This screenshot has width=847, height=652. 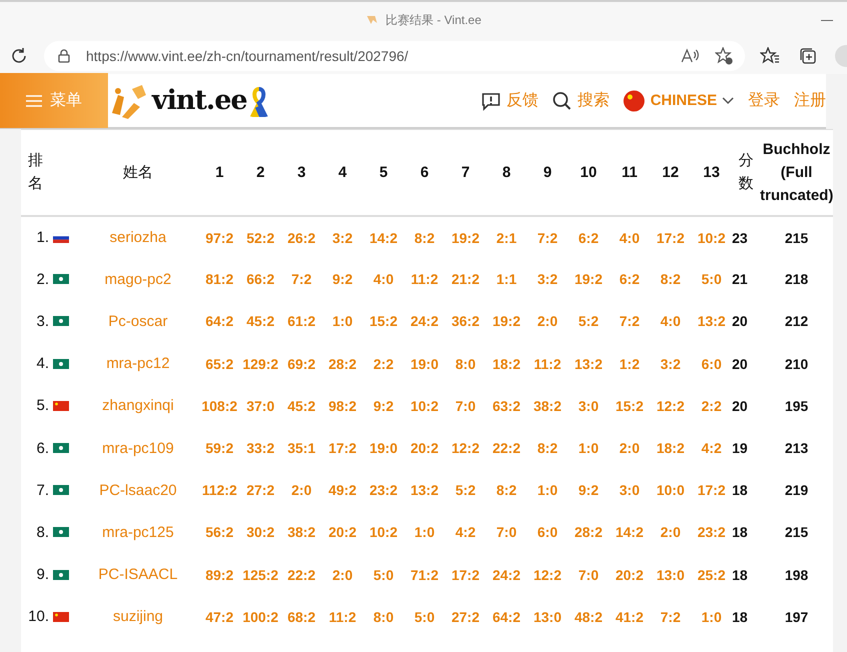 I want to click on result-cell-text: 33:2, so click(x=260, y=448).